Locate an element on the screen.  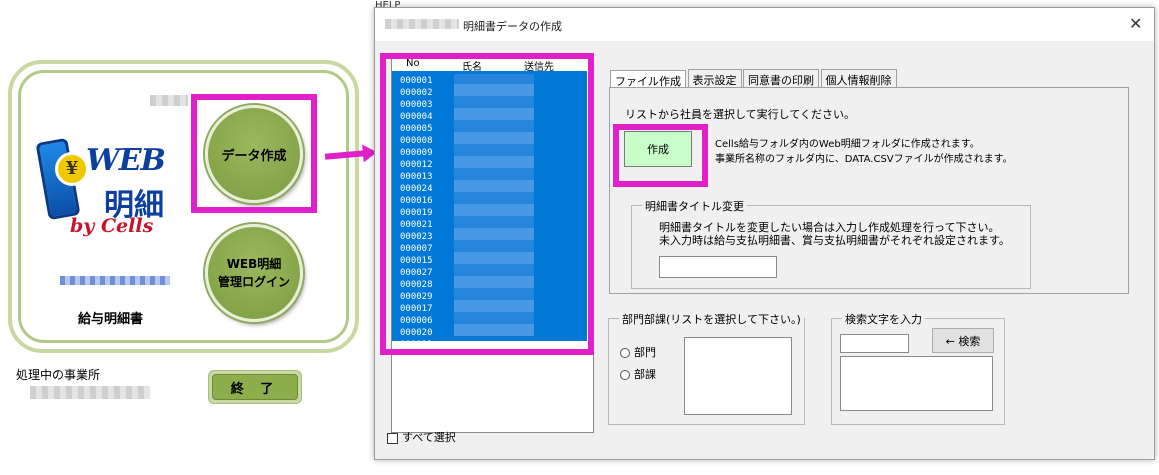
web-admin-login-button: WEB明細 管理ログイン is located at coordinates (254, 273).